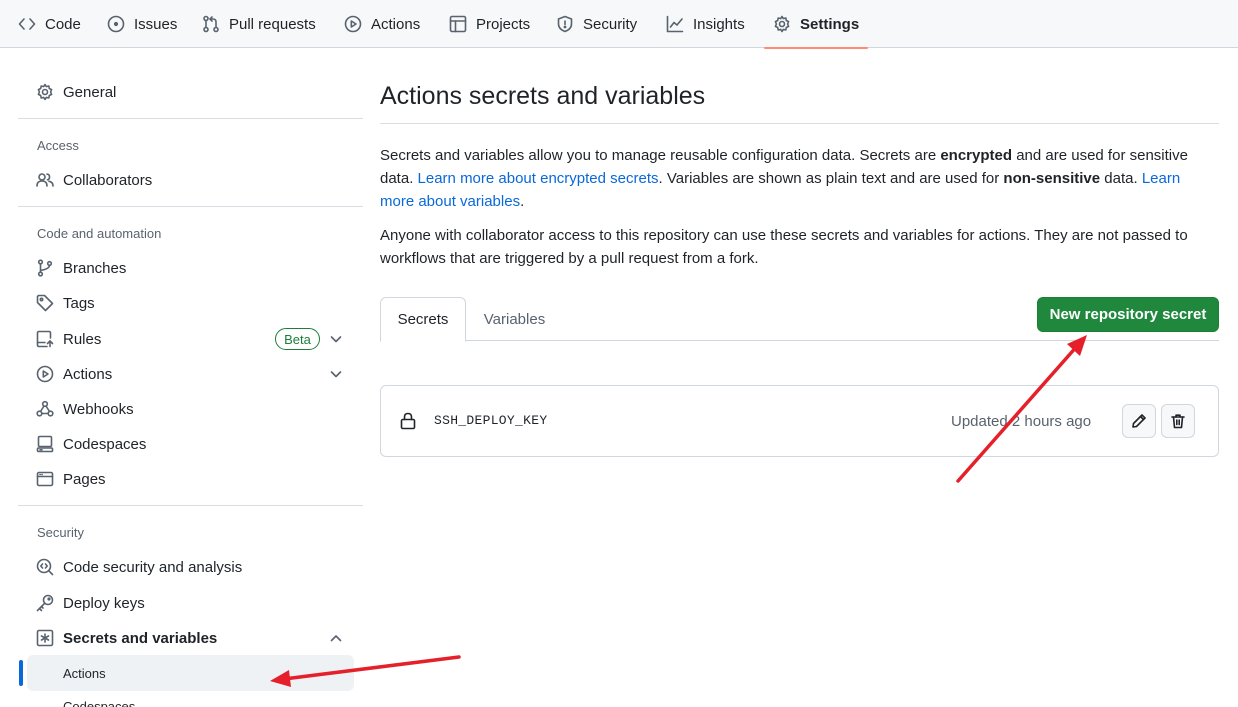 The width and height of the screenshot is (1238, 707). What do you see at coordinates (458, 24) in the screenshot?
I see `table-icon` at bounding box center [458, 24].